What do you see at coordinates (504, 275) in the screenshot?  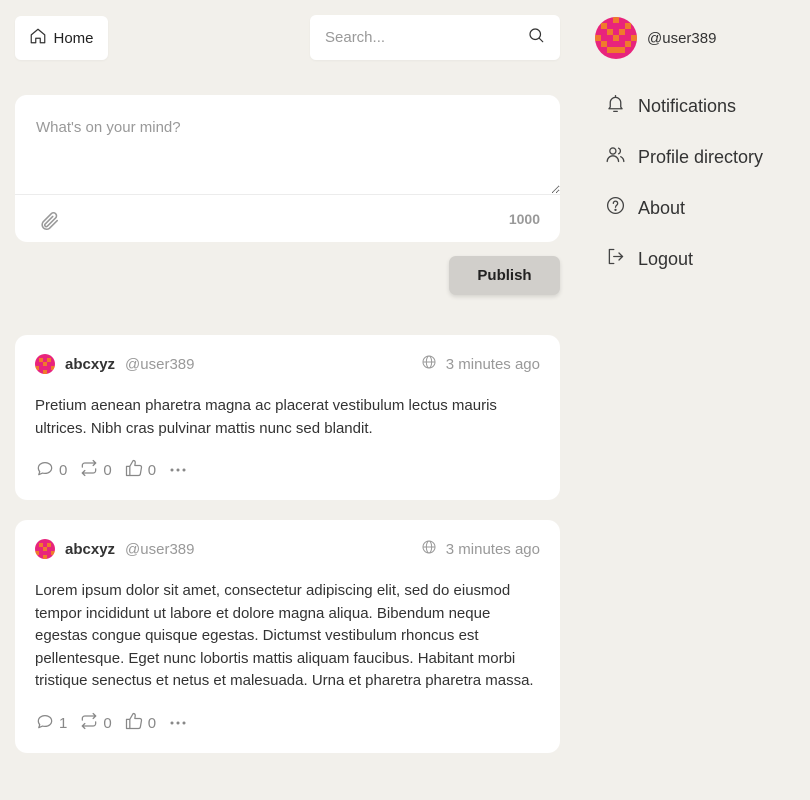 I see `publish-button: Publish` at bounding box center [504, 275].